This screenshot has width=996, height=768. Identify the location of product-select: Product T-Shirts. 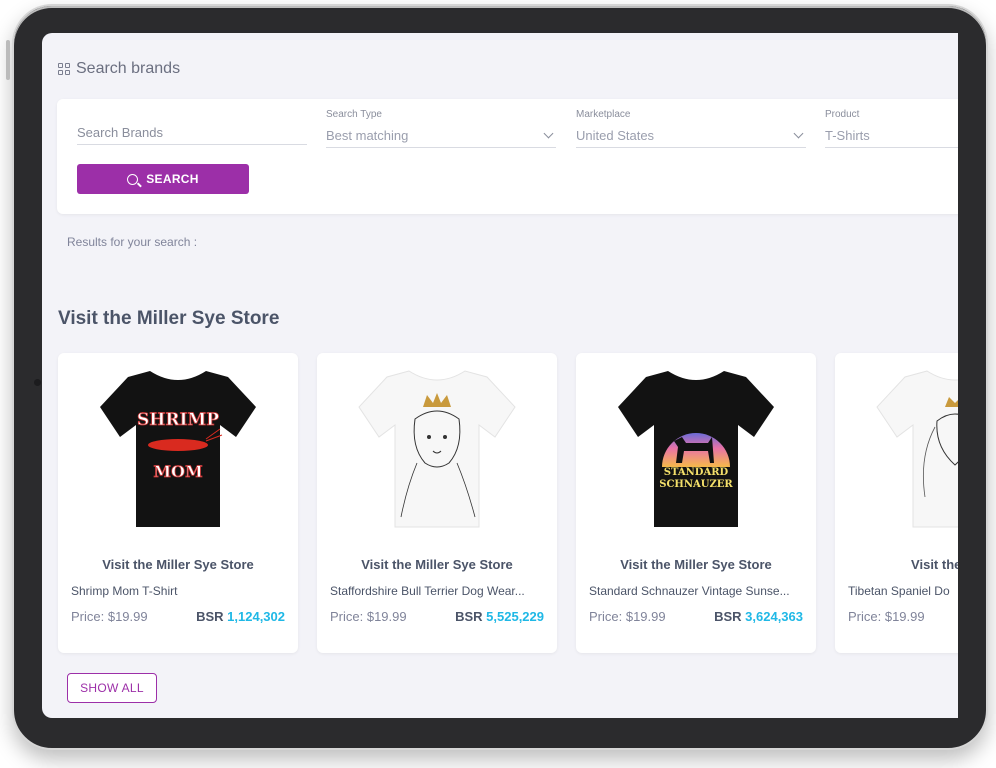
(891, 128).